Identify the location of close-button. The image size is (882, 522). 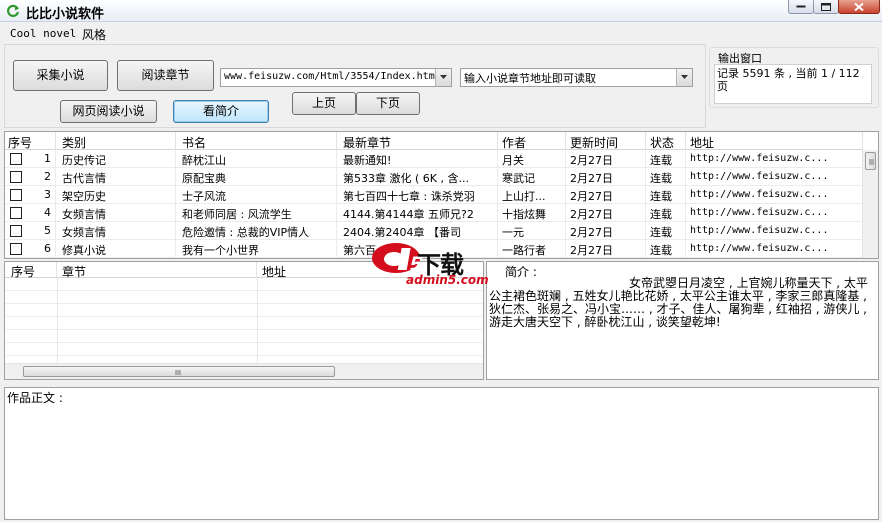
(859, 7).